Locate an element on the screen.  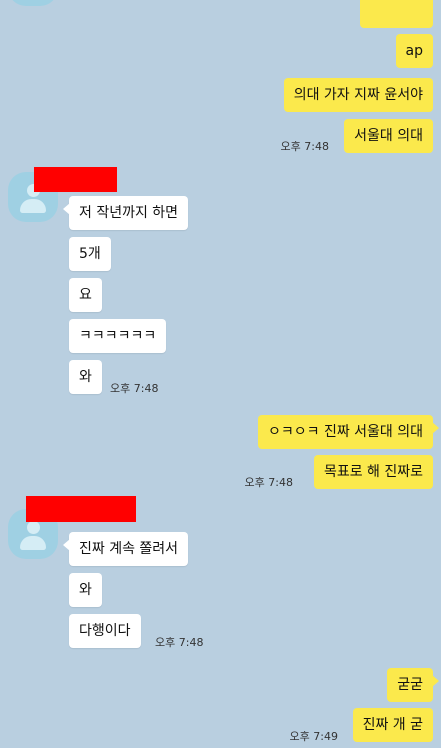
chat-bubble-theirs: 진짜 계속 쫄려서 is located at coordinates (125, 549).